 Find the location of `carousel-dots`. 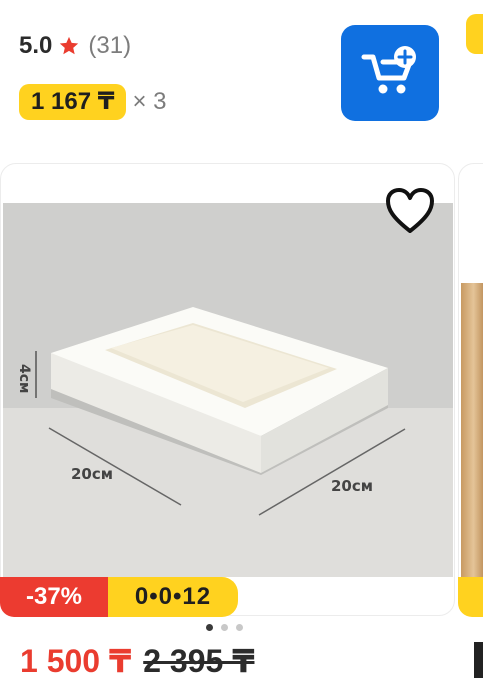

carousel-dots is located at coordinates (224, 627).